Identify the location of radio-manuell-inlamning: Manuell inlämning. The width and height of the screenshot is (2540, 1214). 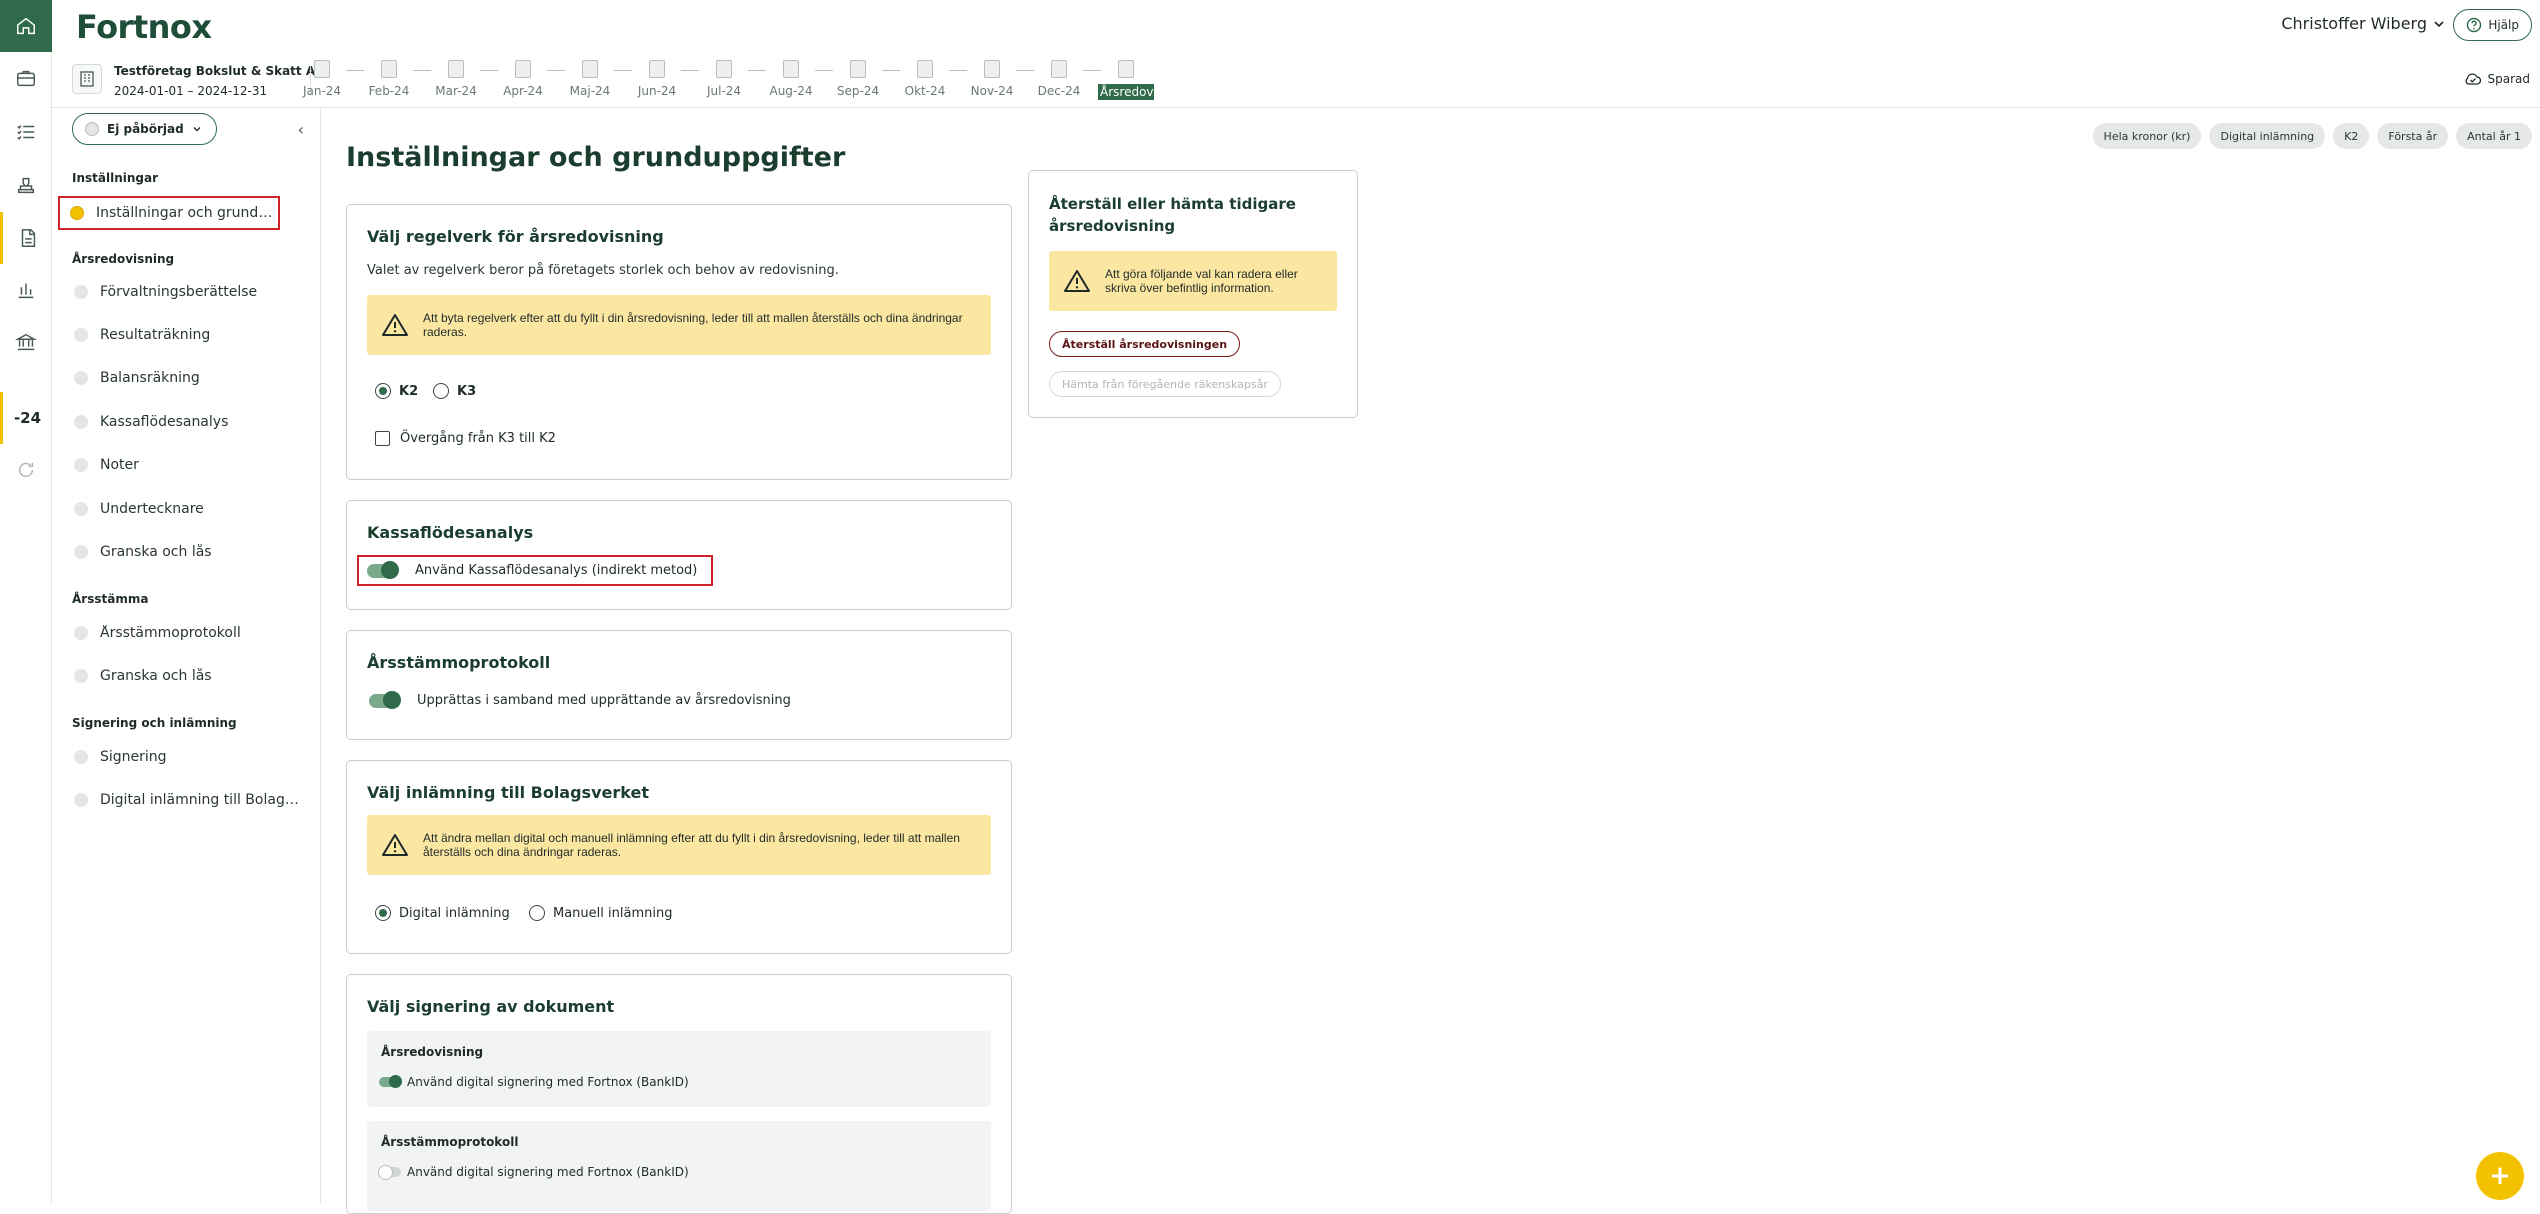
(600, 913).